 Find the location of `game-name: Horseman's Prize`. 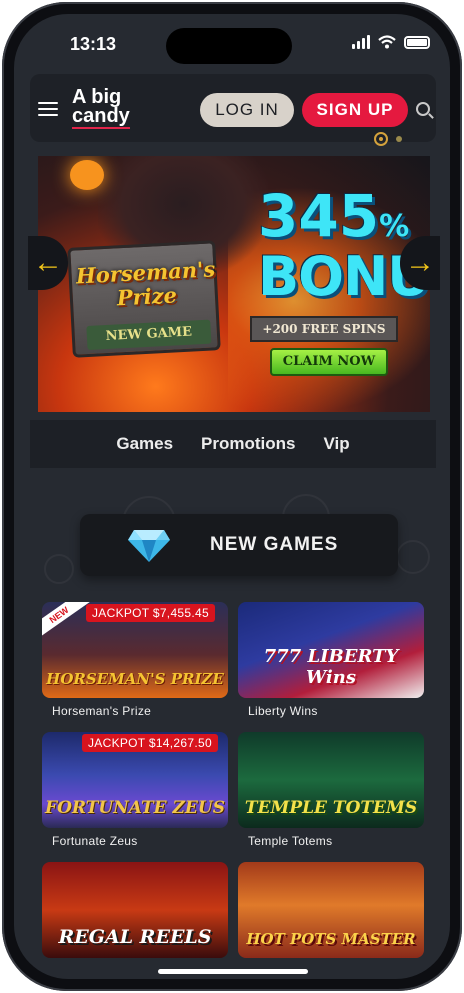

game-name: Horseman's Prize is located at coordinates (102, 711).